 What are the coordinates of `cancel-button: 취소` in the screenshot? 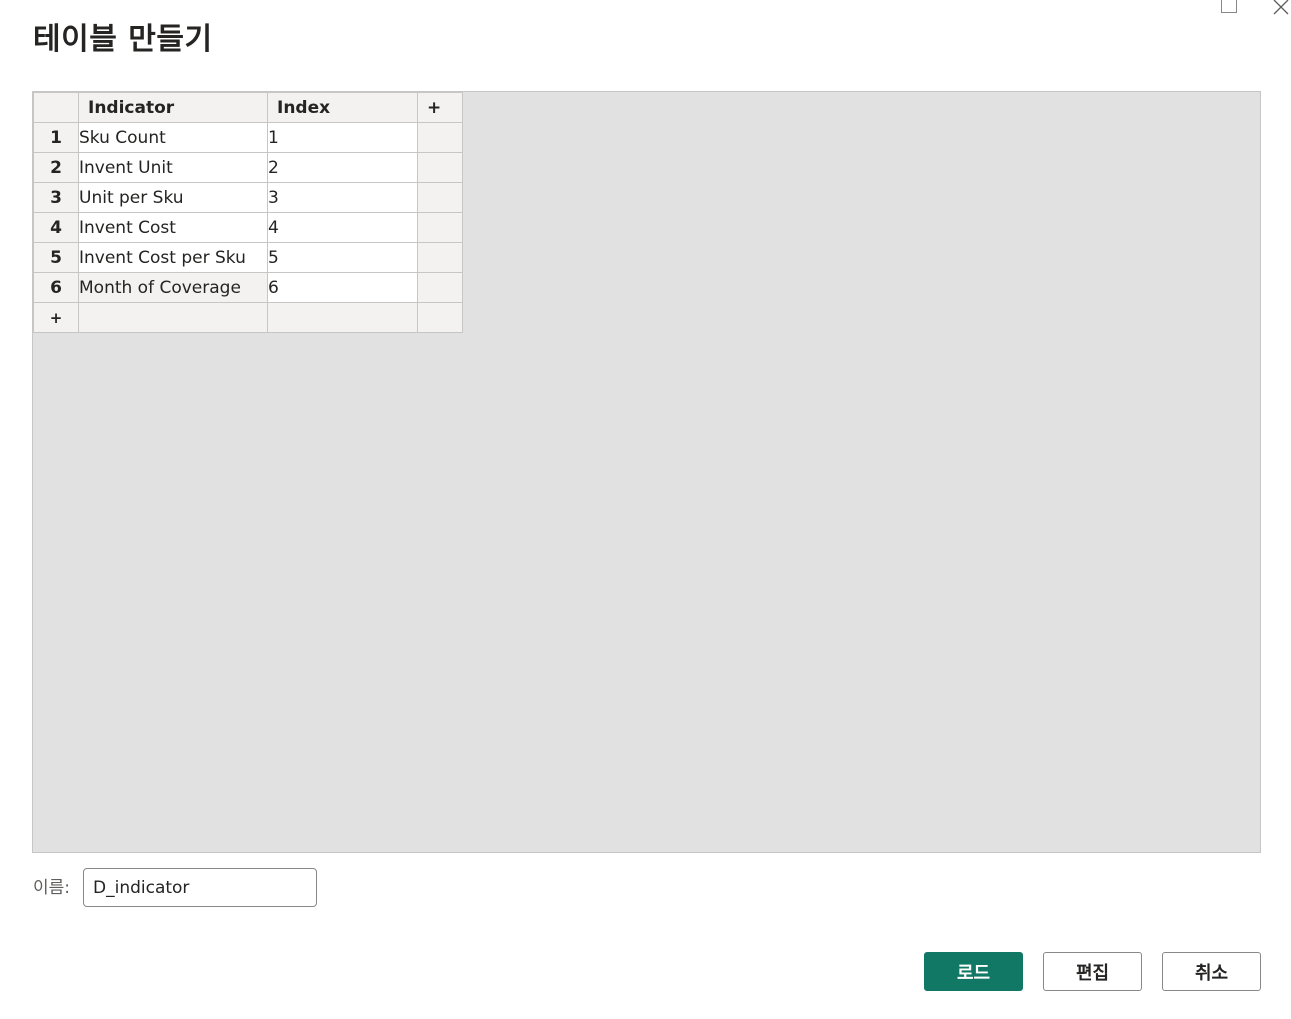 It's located at (1211, 971).